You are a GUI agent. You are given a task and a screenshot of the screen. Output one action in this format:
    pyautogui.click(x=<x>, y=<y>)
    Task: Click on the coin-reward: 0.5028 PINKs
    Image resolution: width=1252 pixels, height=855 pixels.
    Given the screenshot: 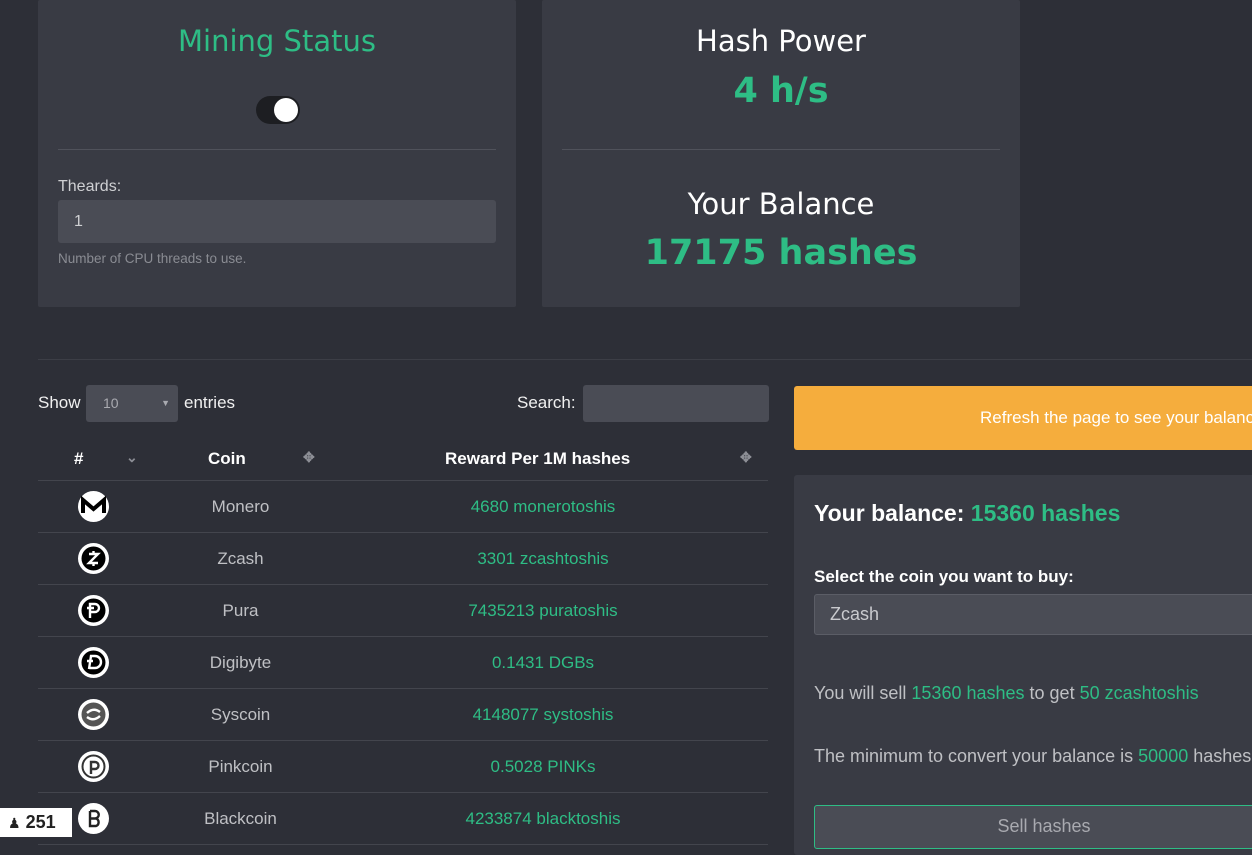 What is the action you would take?
    pyautogui.click(x=543, y=766)
    